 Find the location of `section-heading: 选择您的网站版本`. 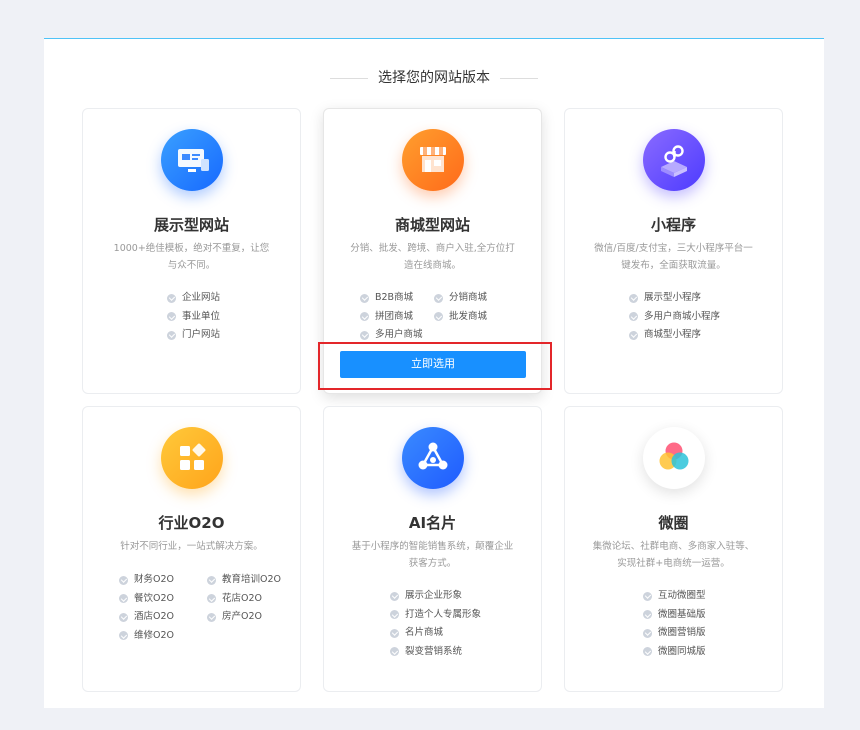

section-heading: 选择您的网站版本 is located at coordinates (434, 77).